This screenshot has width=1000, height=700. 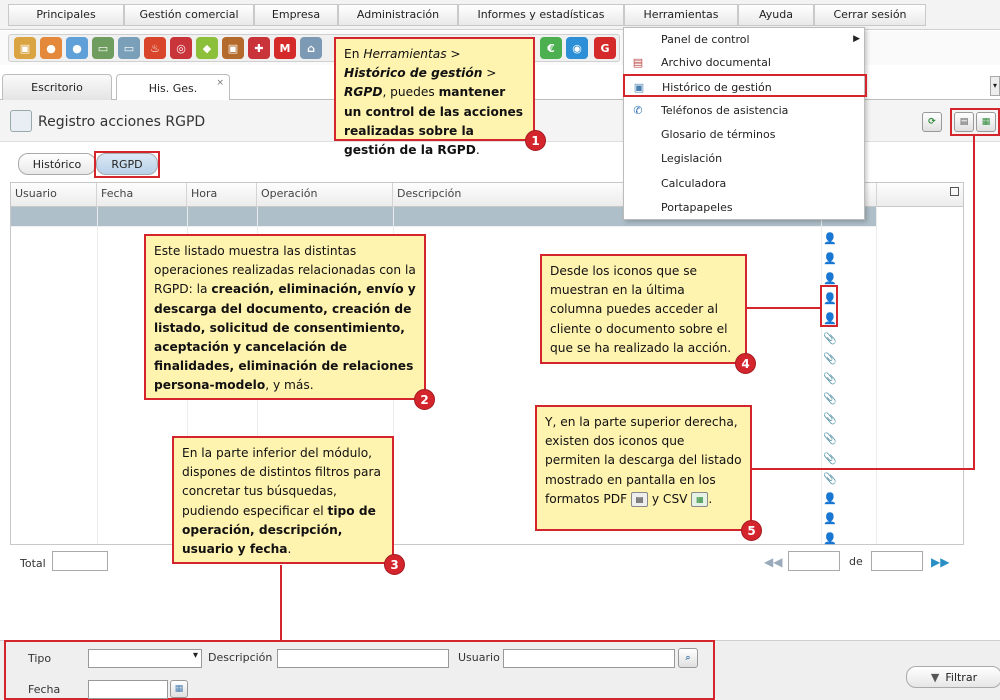 I want to click on search-icon: ⌕, so click(x=688, y=658).